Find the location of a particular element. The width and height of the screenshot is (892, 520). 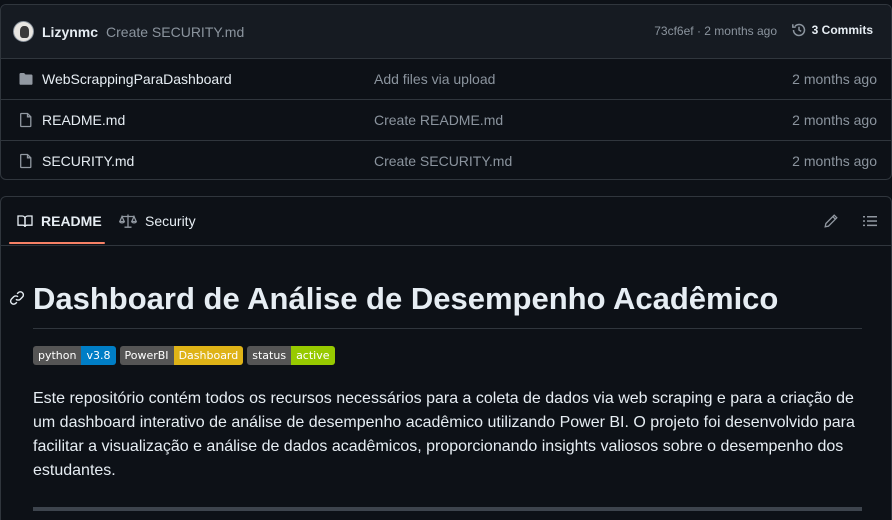

link-anchor-icon is located at coordinates (17, 298).